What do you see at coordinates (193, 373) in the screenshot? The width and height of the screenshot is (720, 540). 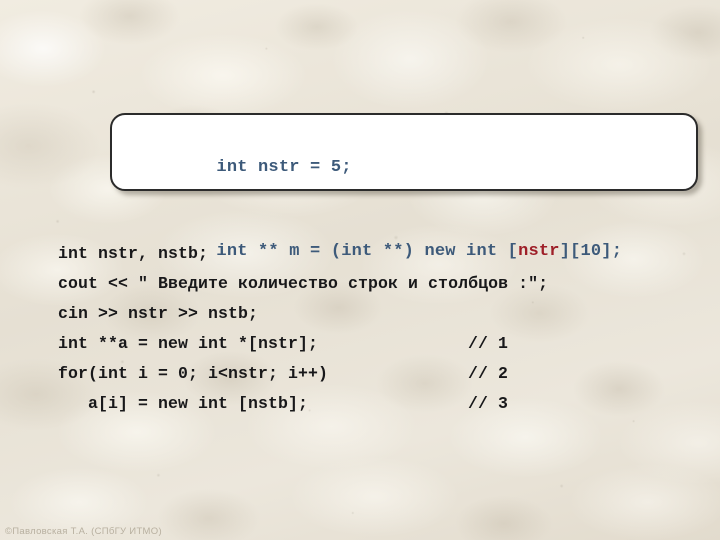 I see `code-row-text: for(int i = 0; i<nstr; i++)` at bounding box center [193, 373].